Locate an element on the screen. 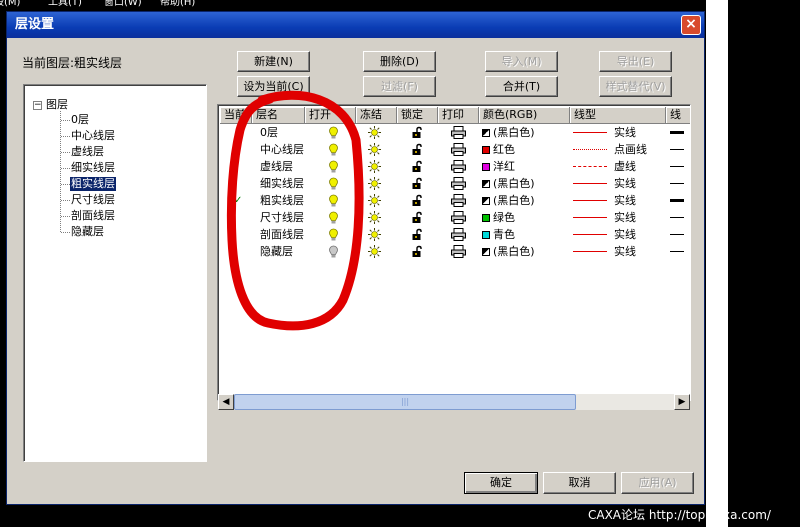 The width and height of the screenshot is (800, 527). red-annotation-circle is located at coordinates (295, 210).